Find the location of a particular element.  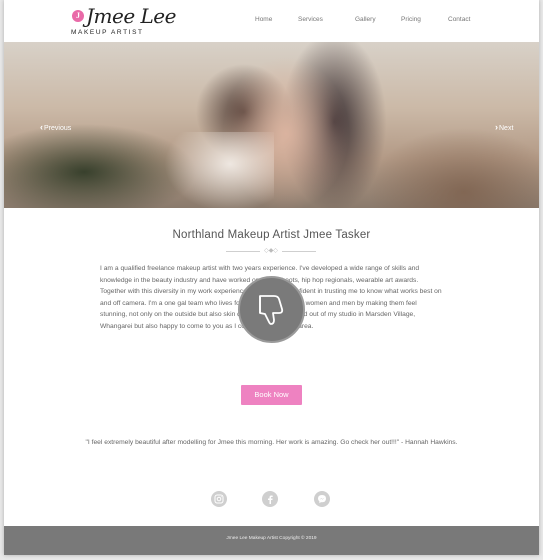

chevron-right-icon: › is located at coordinates (496, 127).